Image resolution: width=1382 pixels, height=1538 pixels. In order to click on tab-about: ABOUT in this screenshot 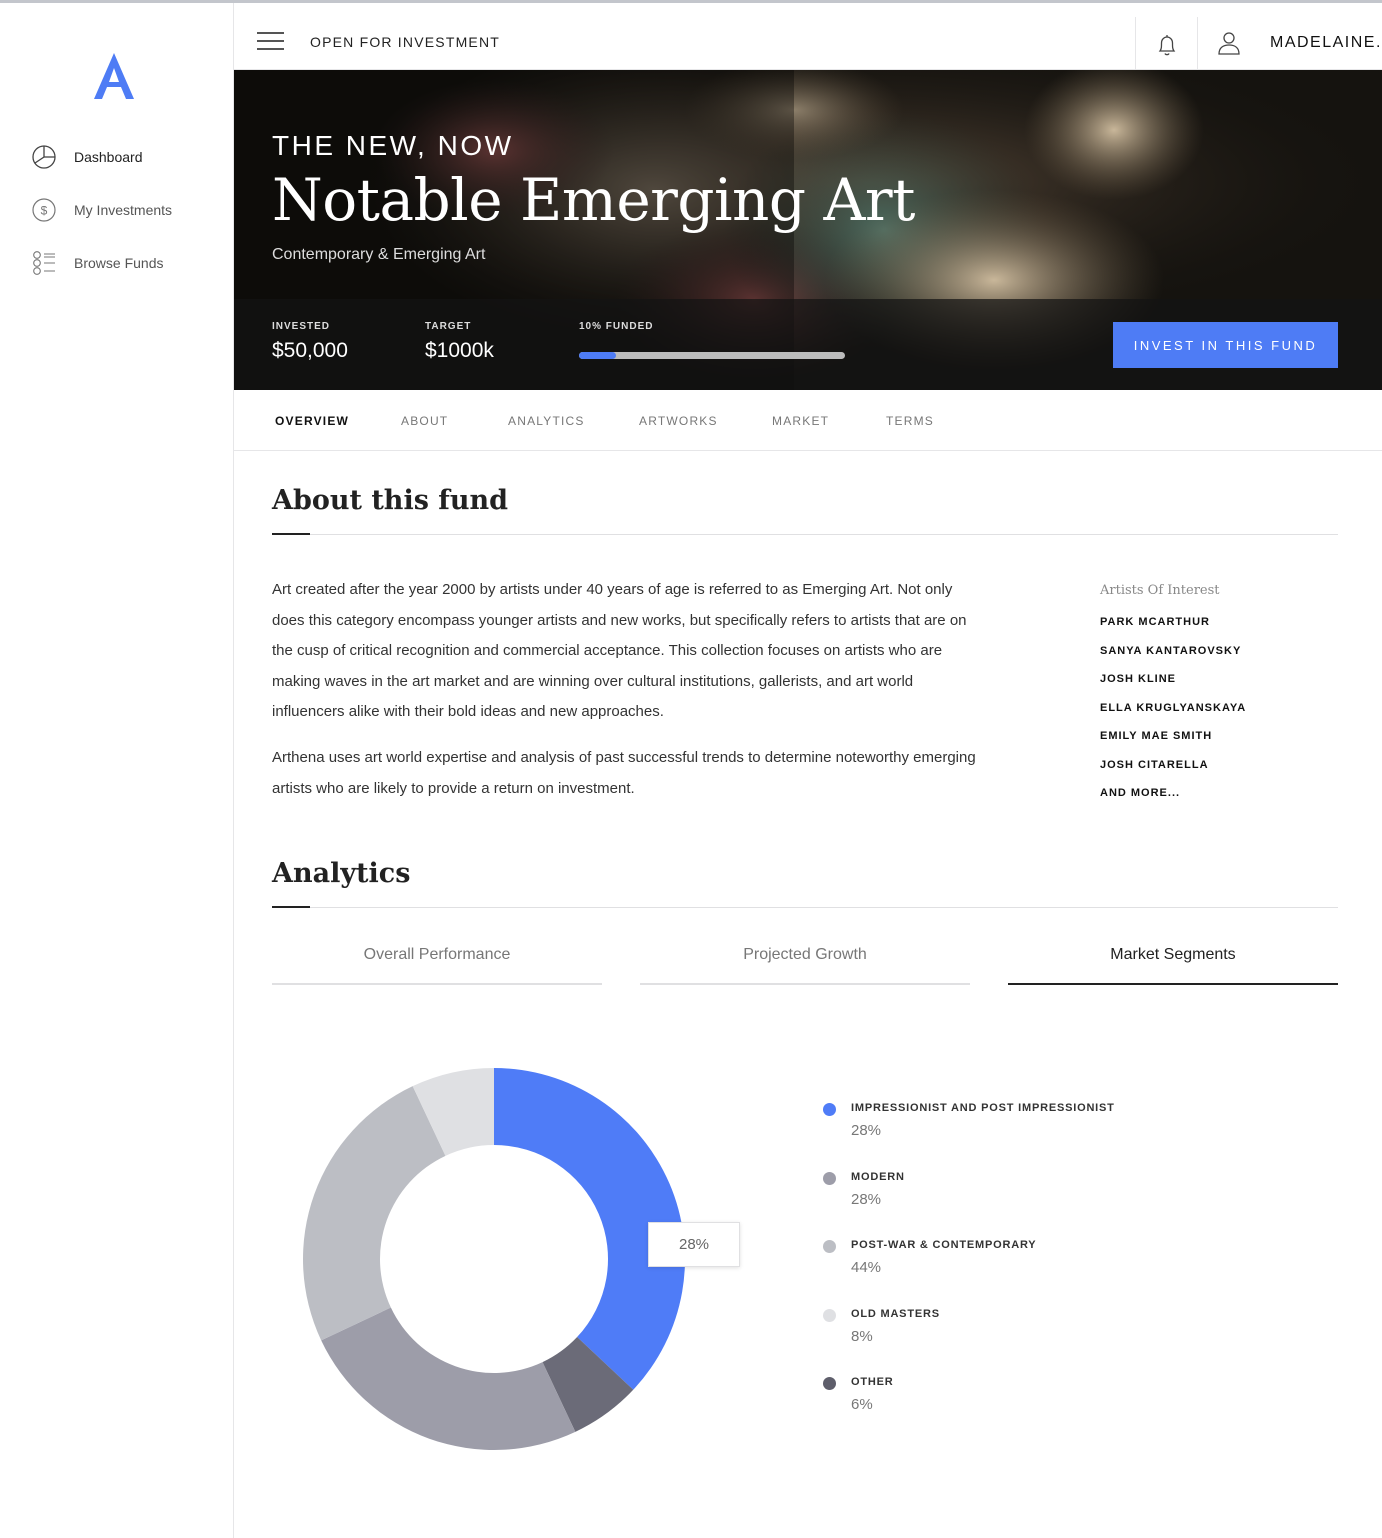, I will do `click(424, 421)`.